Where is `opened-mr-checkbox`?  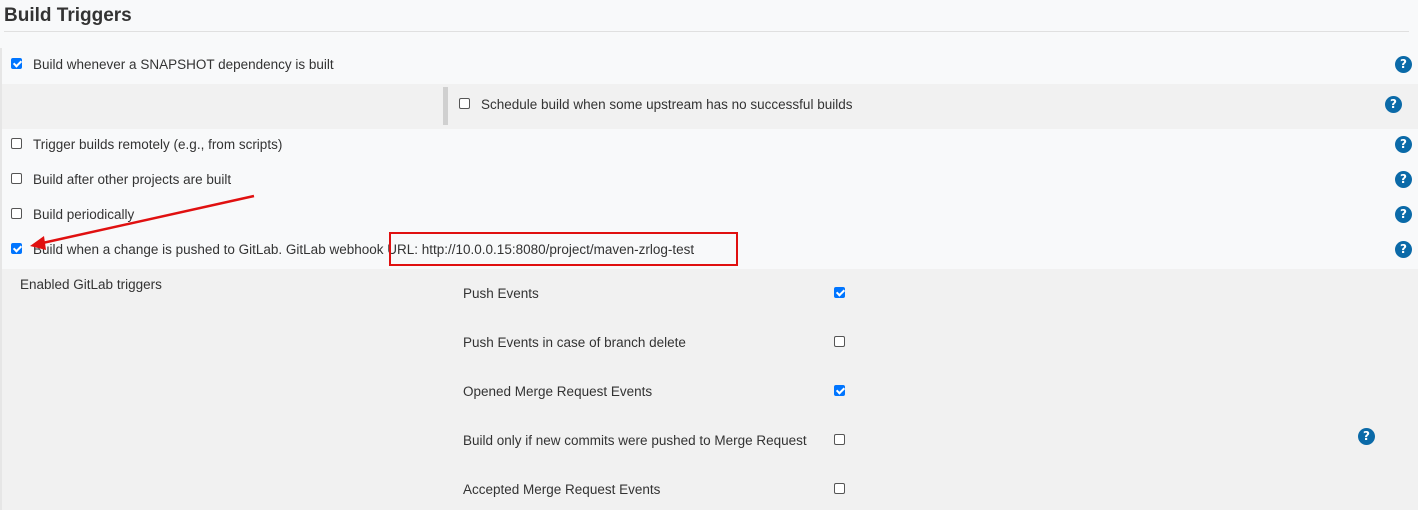 opened-mr-checkbox is located at coordinates (839, 390).